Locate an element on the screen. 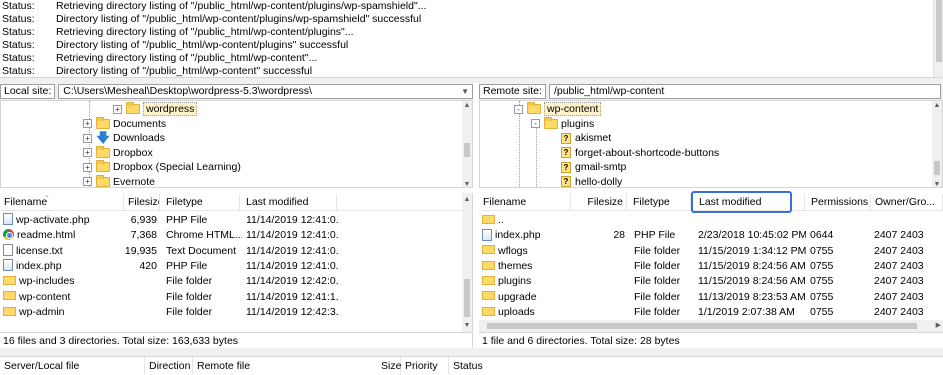  queue-col-priority: Priority is located at coordinates (425, 366).